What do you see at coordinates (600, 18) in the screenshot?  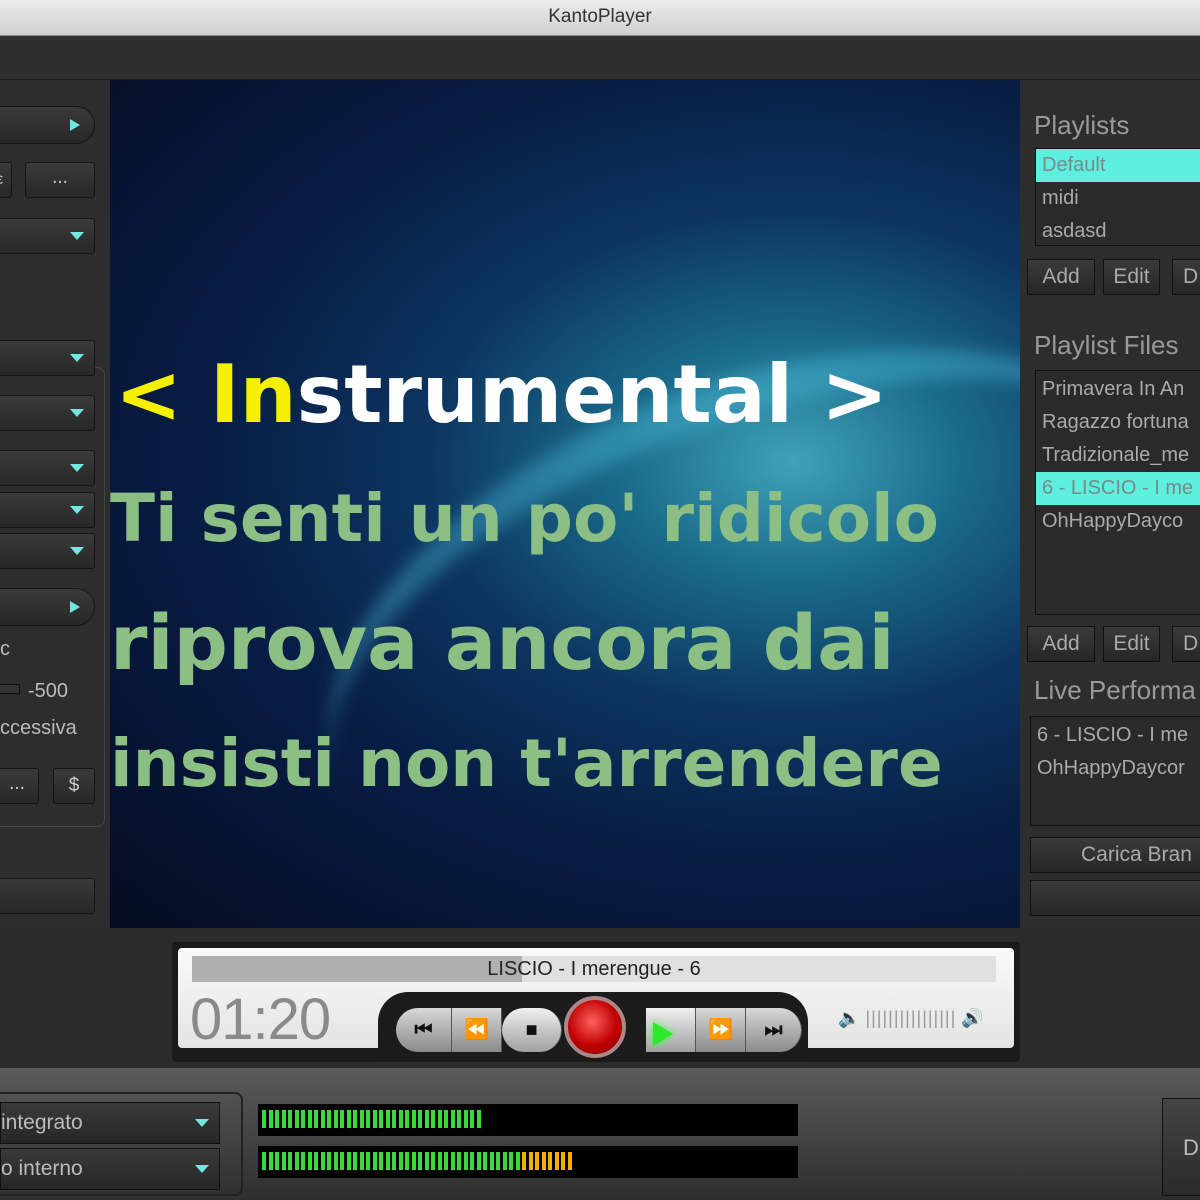 I see `window-title: KantoPlayer` at bounding box center [600, 18].